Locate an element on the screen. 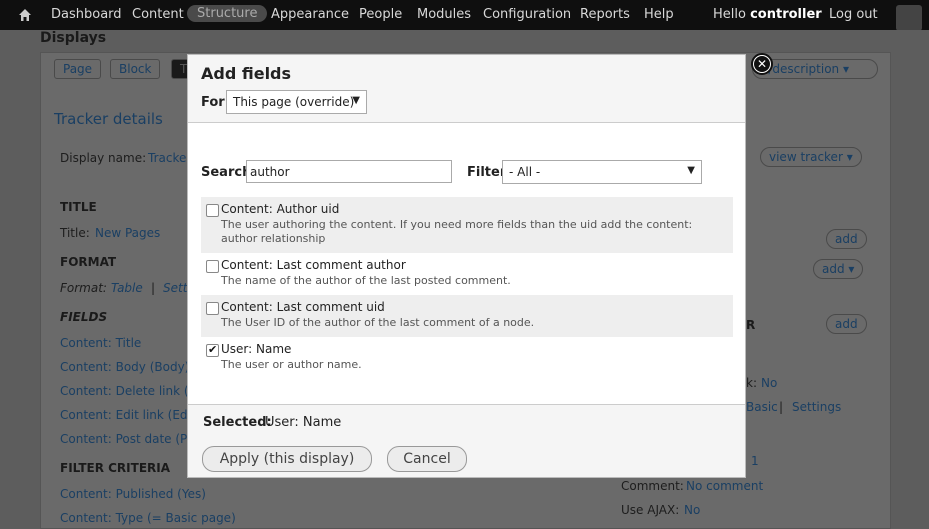  menu-modules: Modules is located at coordinates (444, 14).